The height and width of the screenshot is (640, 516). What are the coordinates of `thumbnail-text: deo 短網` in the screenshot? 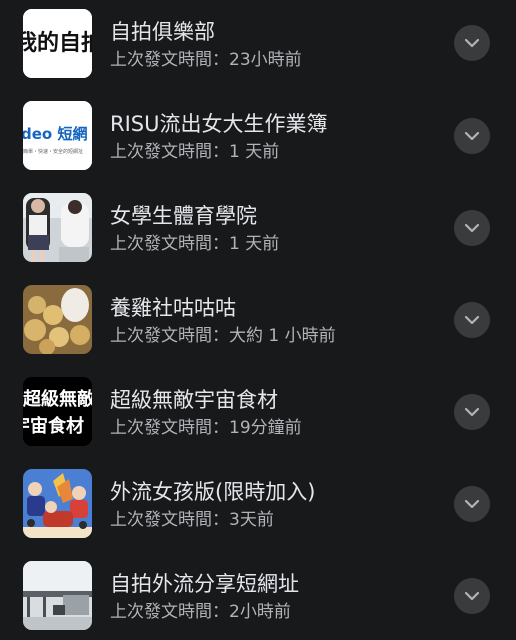 It's located at (55, 134).